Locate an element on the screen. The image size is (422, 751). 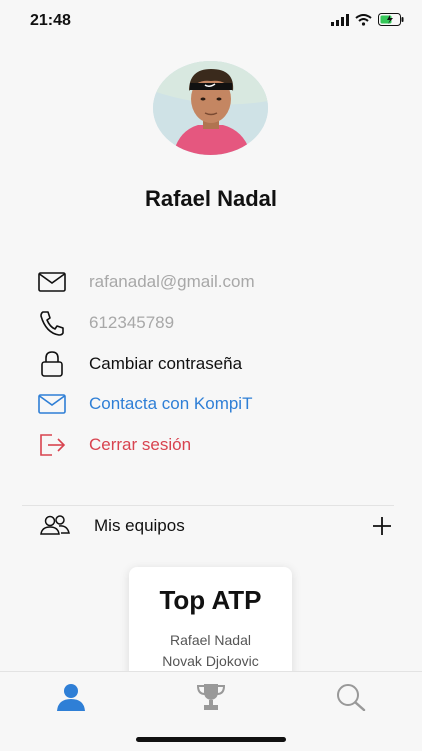
contact-row: Contacta con KompiT is located at coordinates (145, 404).